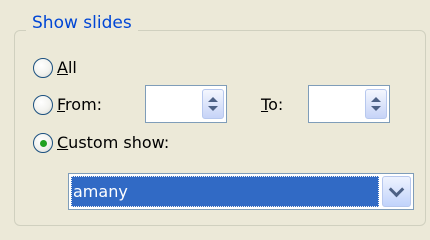  What do you see at coordinates (272, 104) in the screenshot?
I see `to-label: To:` at bounding box center [272, 104].